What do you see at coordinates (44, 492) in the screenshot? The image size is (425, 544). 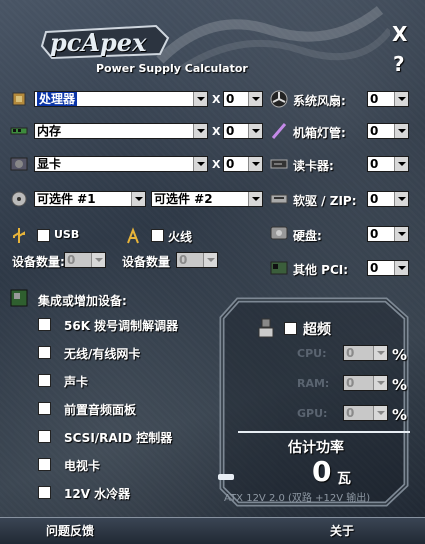 I see `integrated-item-checkbox-water-cooler` at bounding box center [44, 492].